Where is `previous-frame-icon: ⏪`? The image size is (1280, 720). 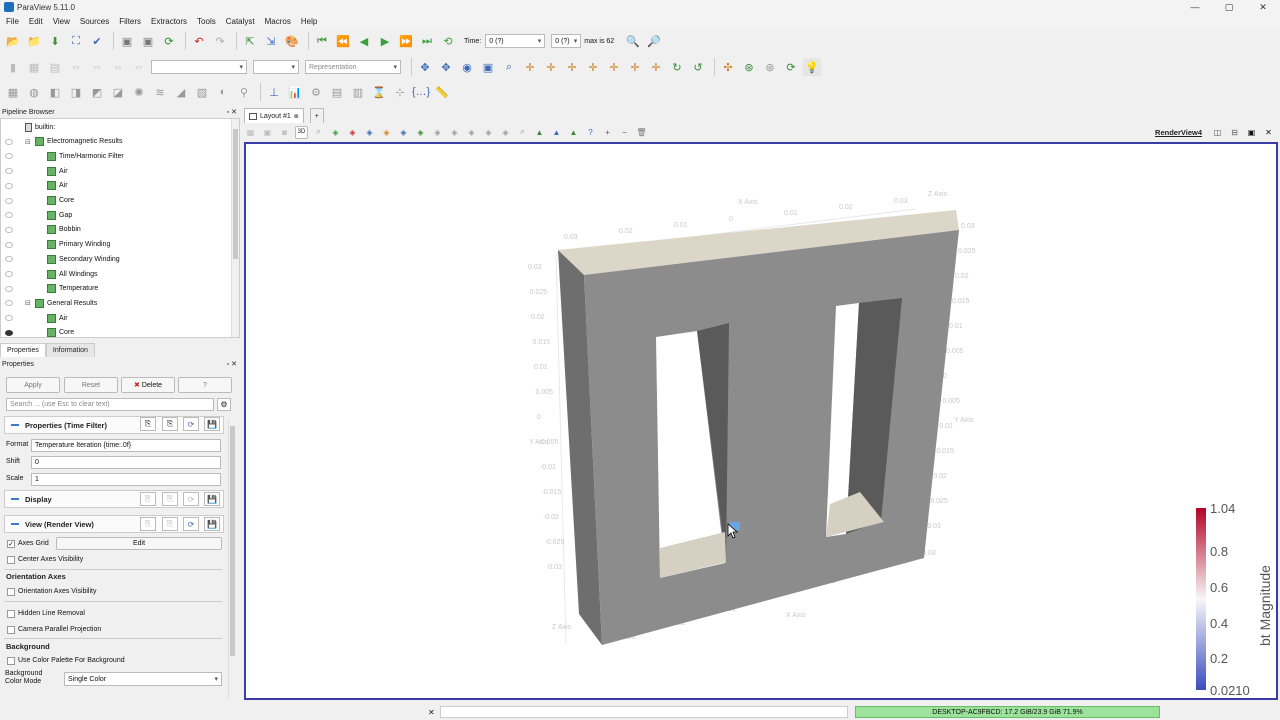
previous-frame-icon: ⏪ is located at coordinates (343, 41).